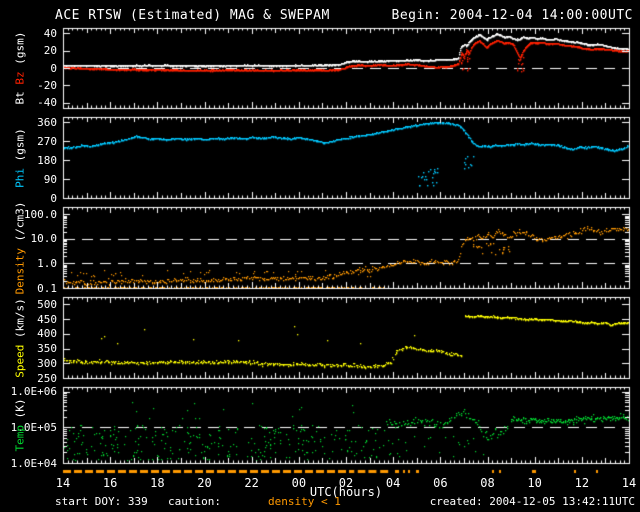  Describe the element at coordinates (304, 501) in the screenshot. I see `caution-value: density < 1` at that location.